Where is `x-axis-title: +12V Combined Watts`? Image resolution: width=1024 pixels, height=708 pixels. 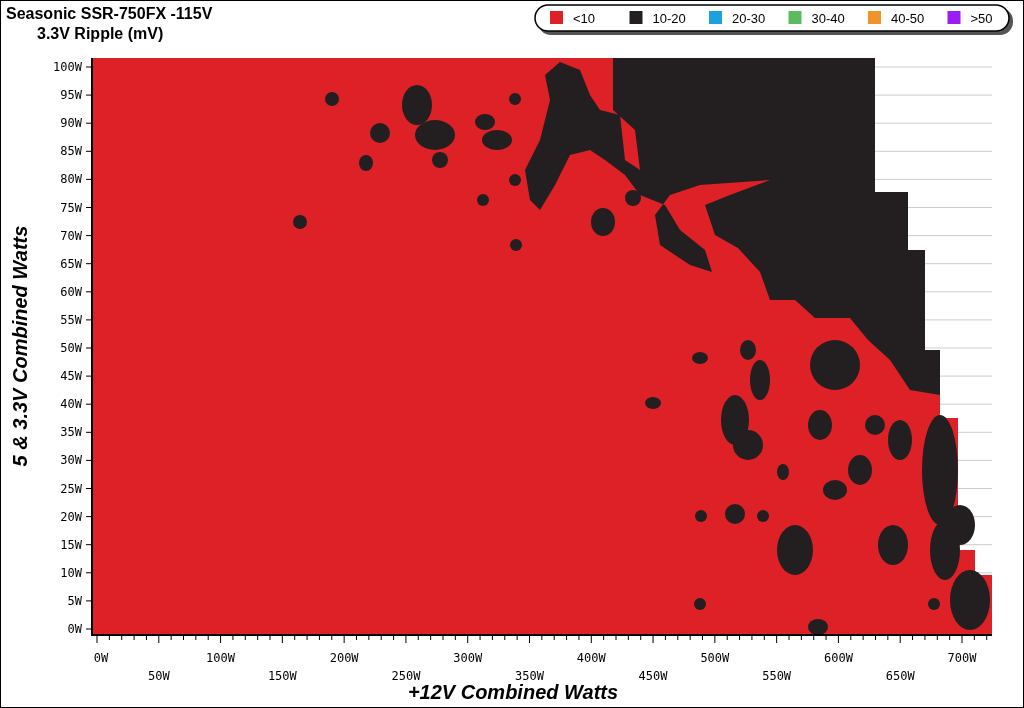 x-axis-title: +12V Combined Watts is located at coordinates (513, 692).